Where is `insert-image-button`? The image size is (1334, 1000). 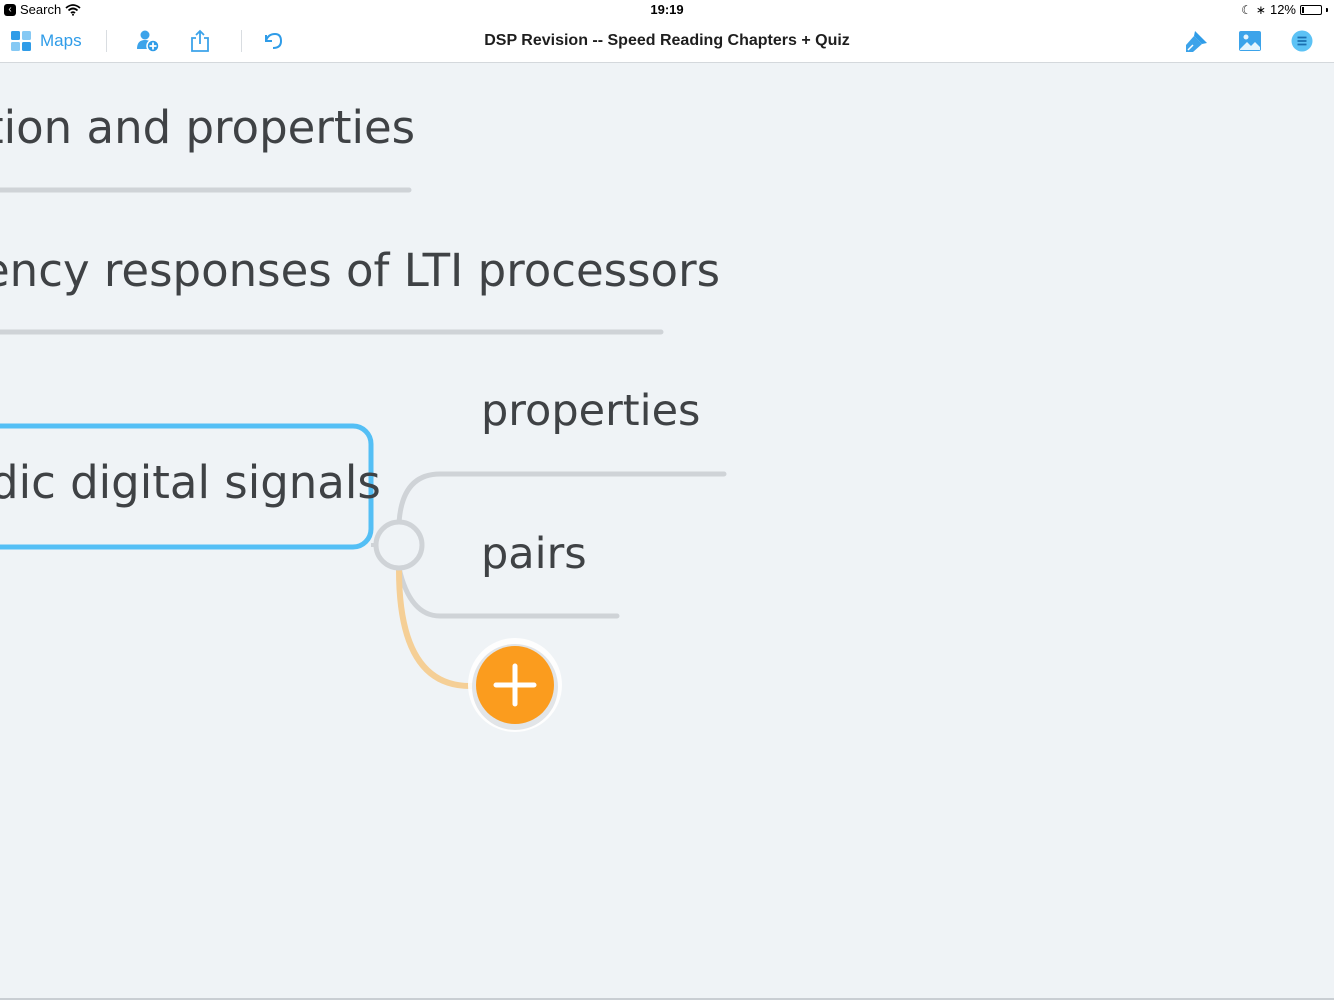
insert-image-button is located at coordinates (1250, 41).